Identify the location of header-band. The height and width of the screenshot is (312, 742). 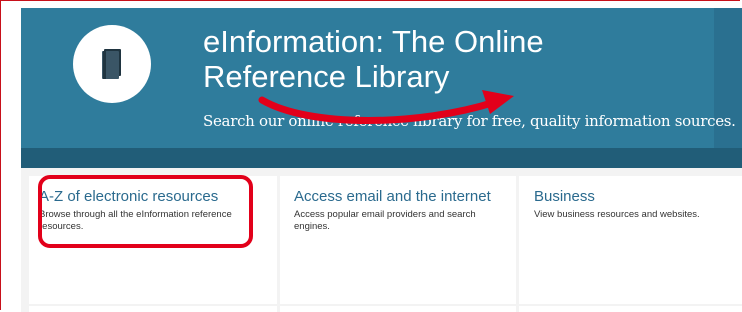
(381, 158).